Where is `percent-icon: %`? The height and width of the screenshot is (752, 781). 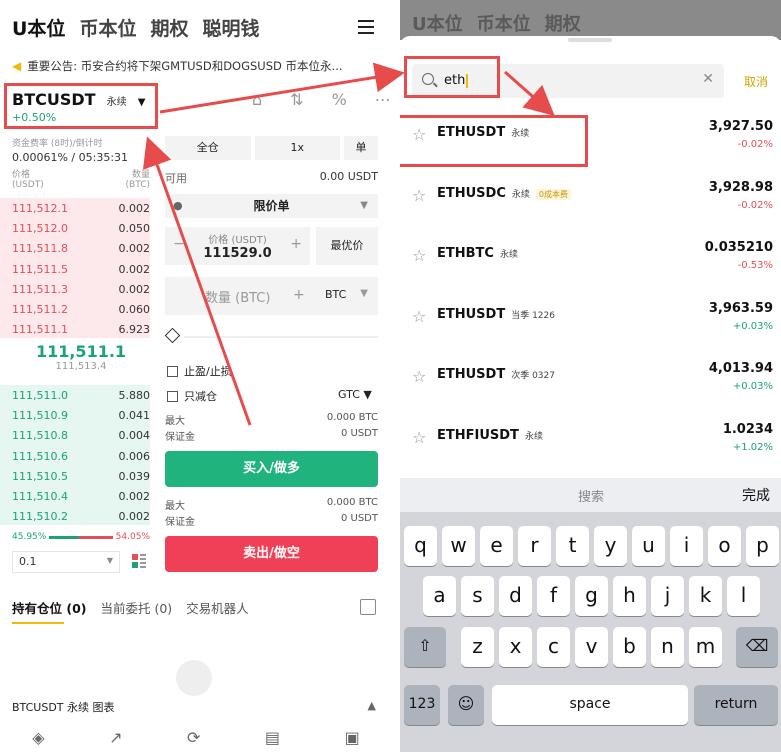 percent-icon: % is located at coordinates (339, 99).